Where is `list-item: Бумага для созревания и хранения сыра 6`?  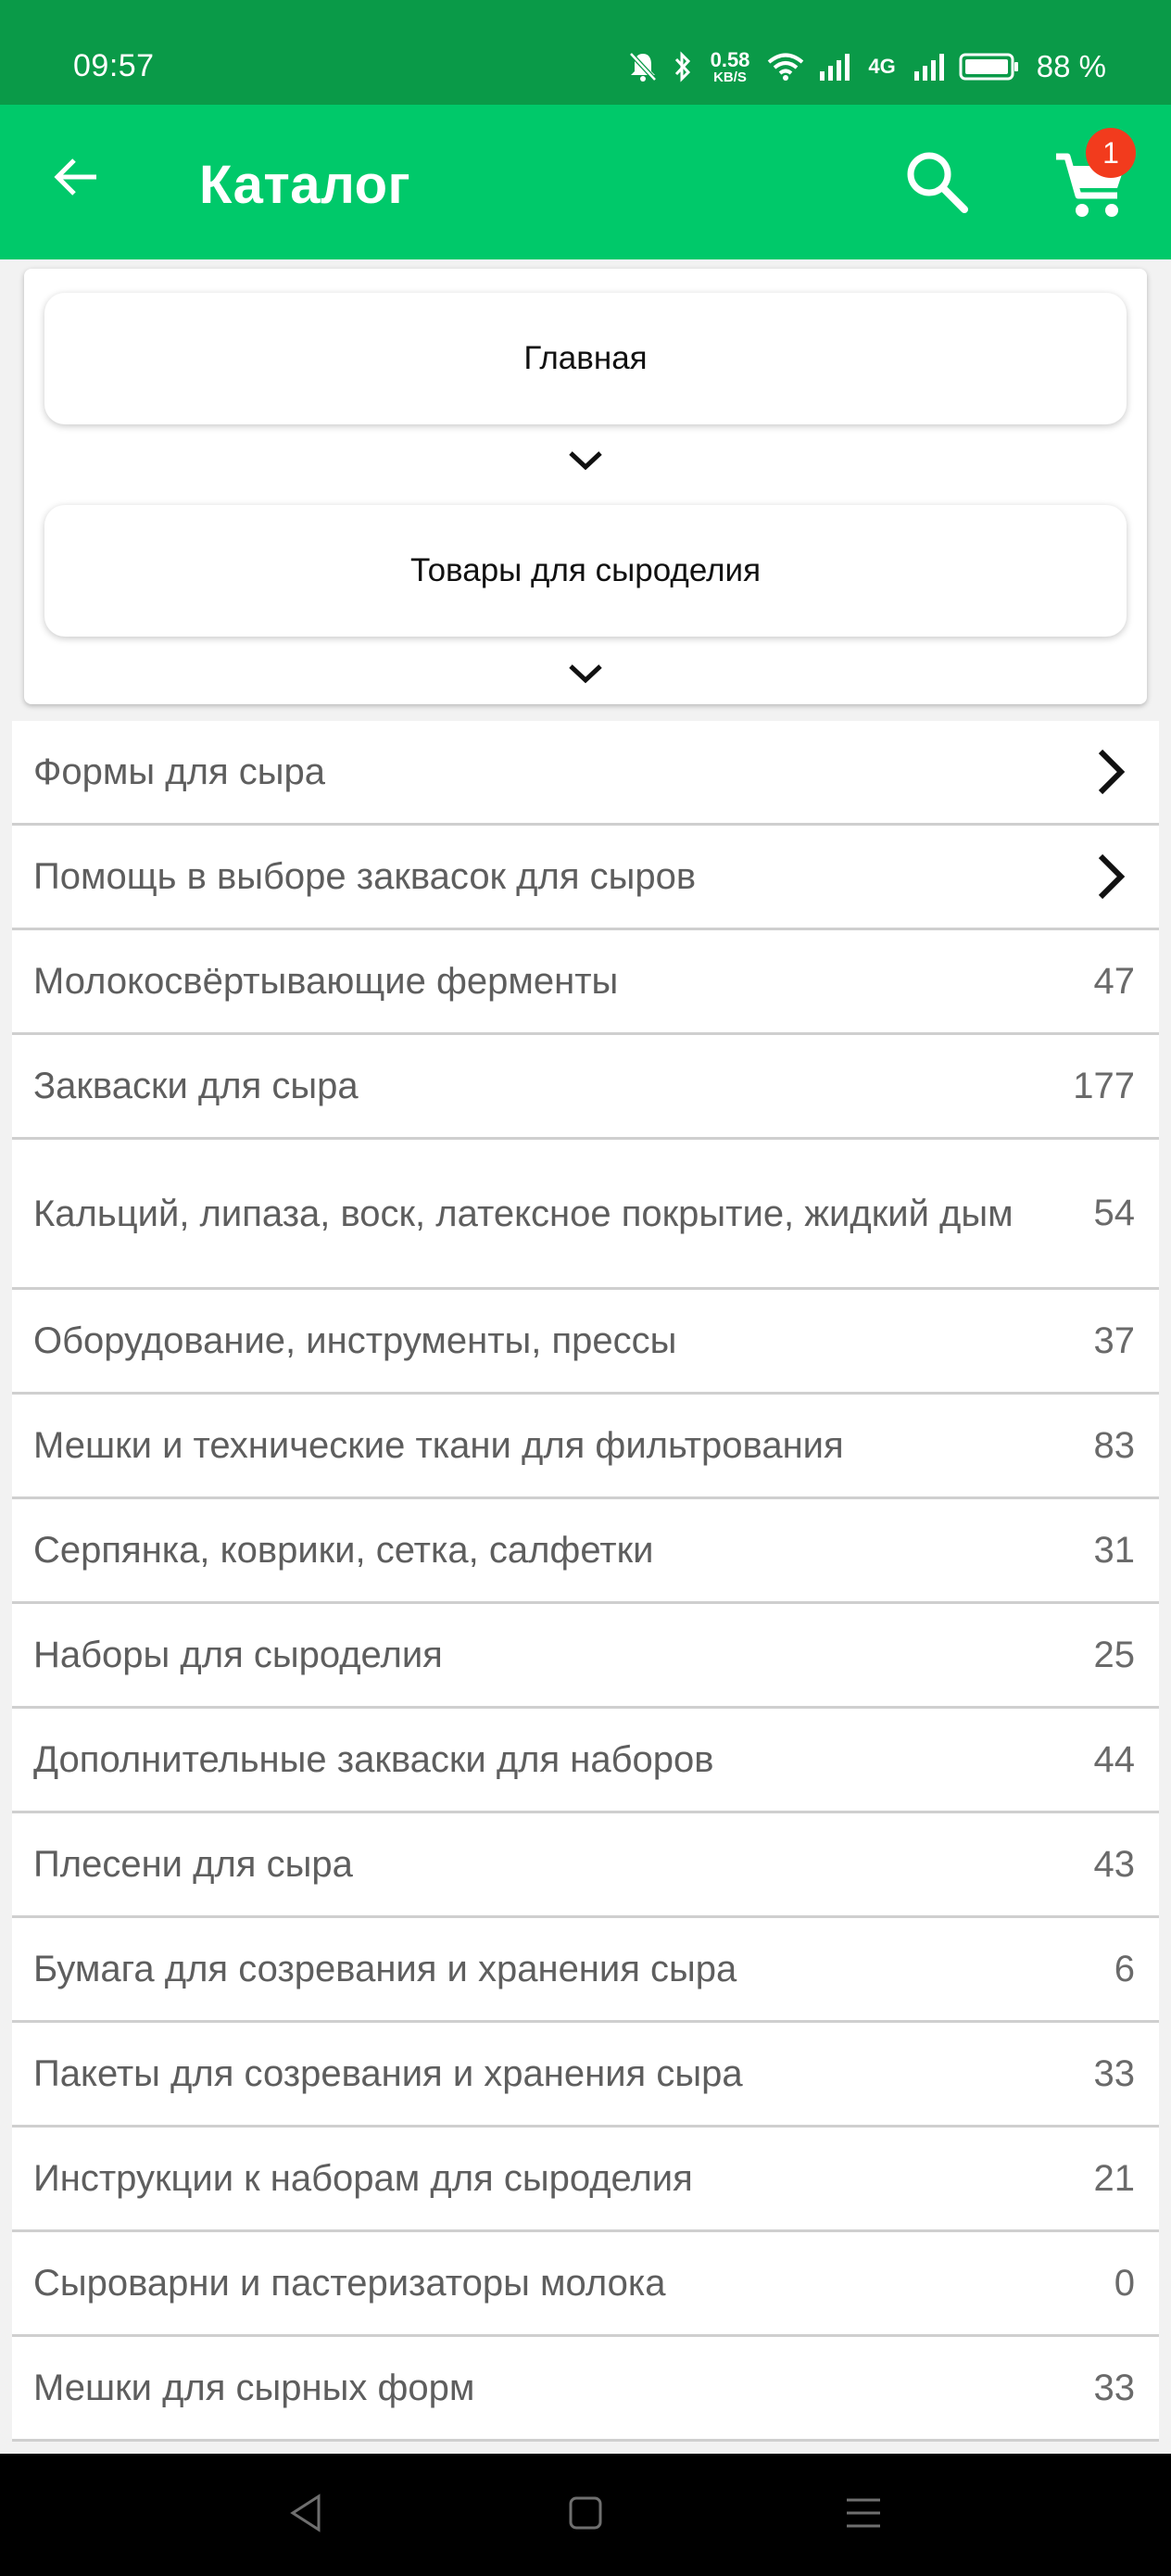 list-item: Бумага для созревания и хранения сыра 6 is located at coordinates (585, 1971).